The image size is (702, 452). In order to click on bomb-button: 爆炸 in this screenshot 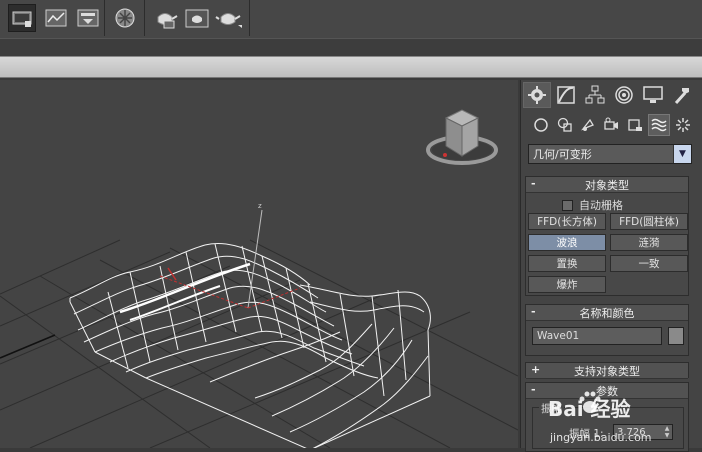, I will do `click(567, 284)`.